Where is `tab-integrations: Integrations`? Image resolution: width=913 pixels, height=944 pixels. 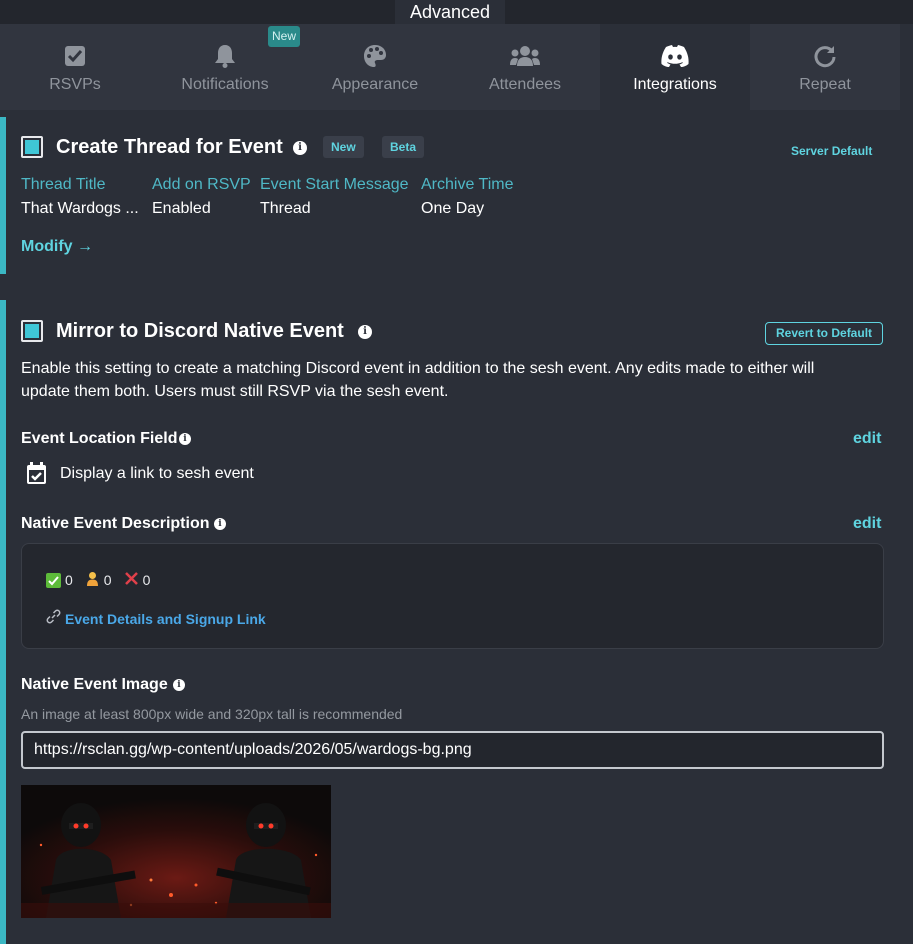 tab-integrations: Integrations is located at coordinates (675, 67).